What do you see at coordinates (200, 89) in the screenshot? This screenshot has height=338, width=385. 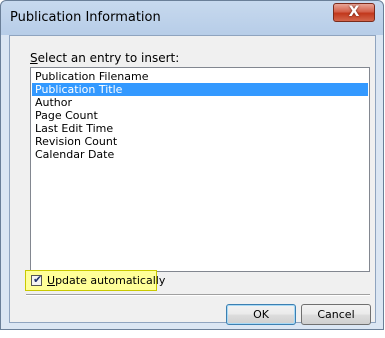 I see `list-item: Publication Title` at bounding box center [200, 89].